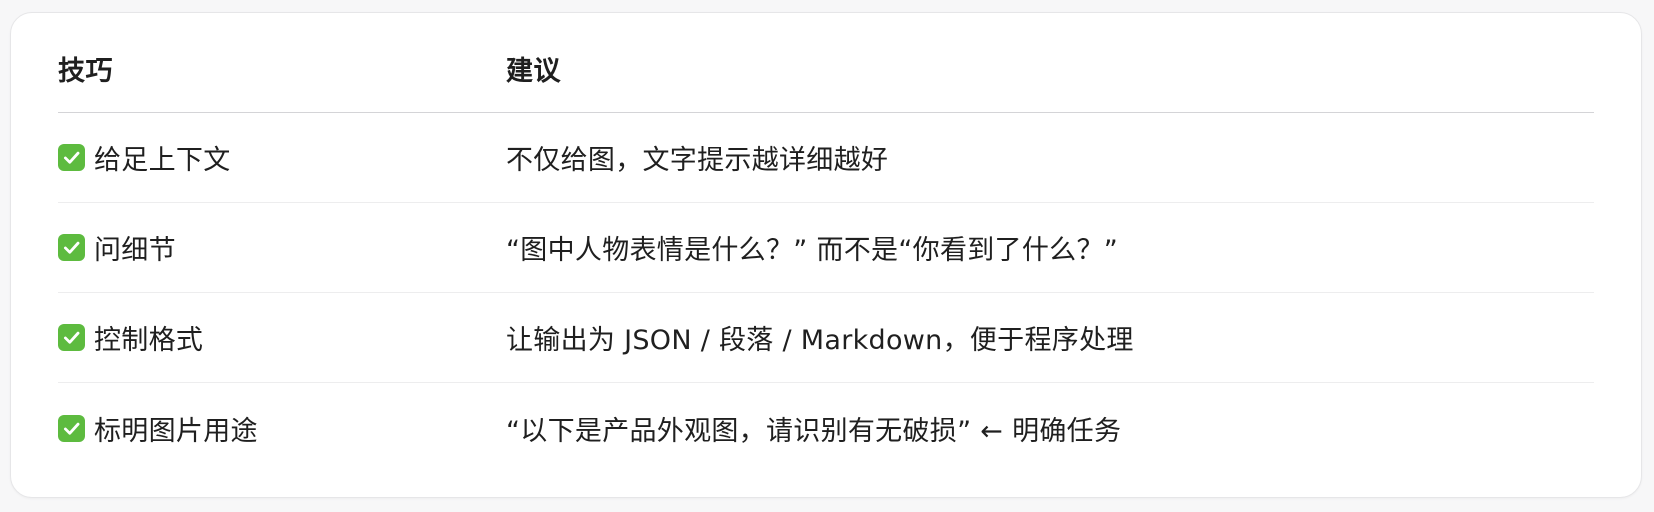 The width and height of the screenshot is (1654, 512). What do you see at coordinates (697, 160) in the screenshot?
I see `advice-text: 不仅给图，文字提示越详细越好` at bounding box center [697, 160].